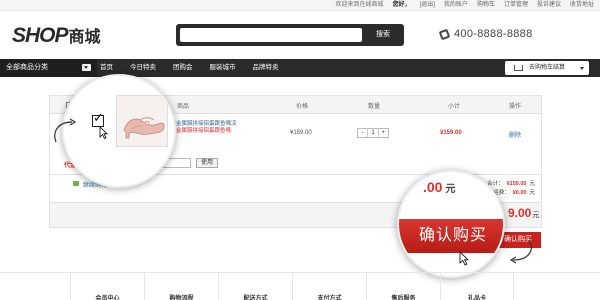  What do you see at coordinates (301, 133) in the screenshot?
I see `unit-price: ¥159.00` at bounding box center [301, 133].